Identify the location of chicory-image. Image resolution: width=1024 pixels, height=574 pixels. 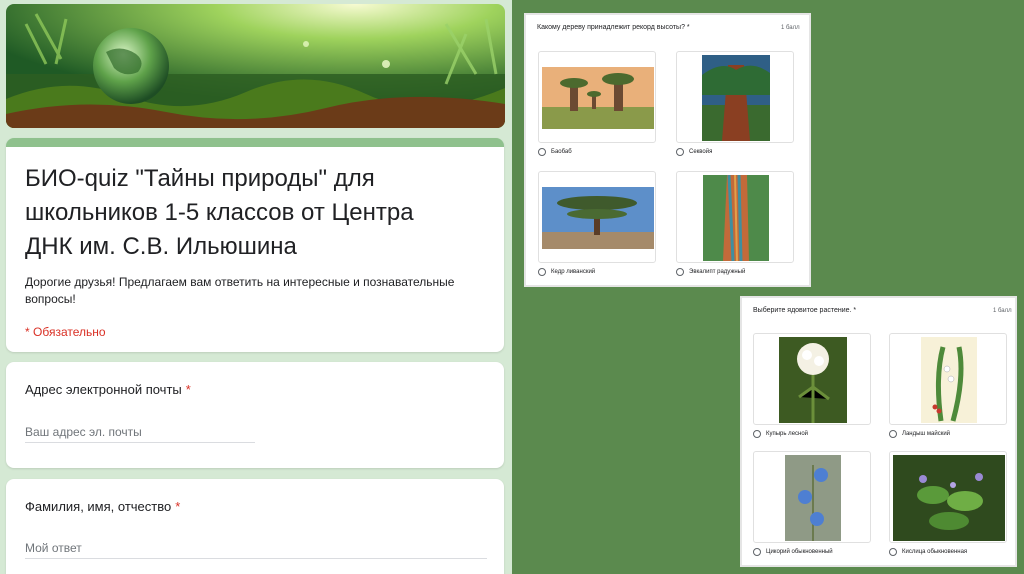
(812, 497).